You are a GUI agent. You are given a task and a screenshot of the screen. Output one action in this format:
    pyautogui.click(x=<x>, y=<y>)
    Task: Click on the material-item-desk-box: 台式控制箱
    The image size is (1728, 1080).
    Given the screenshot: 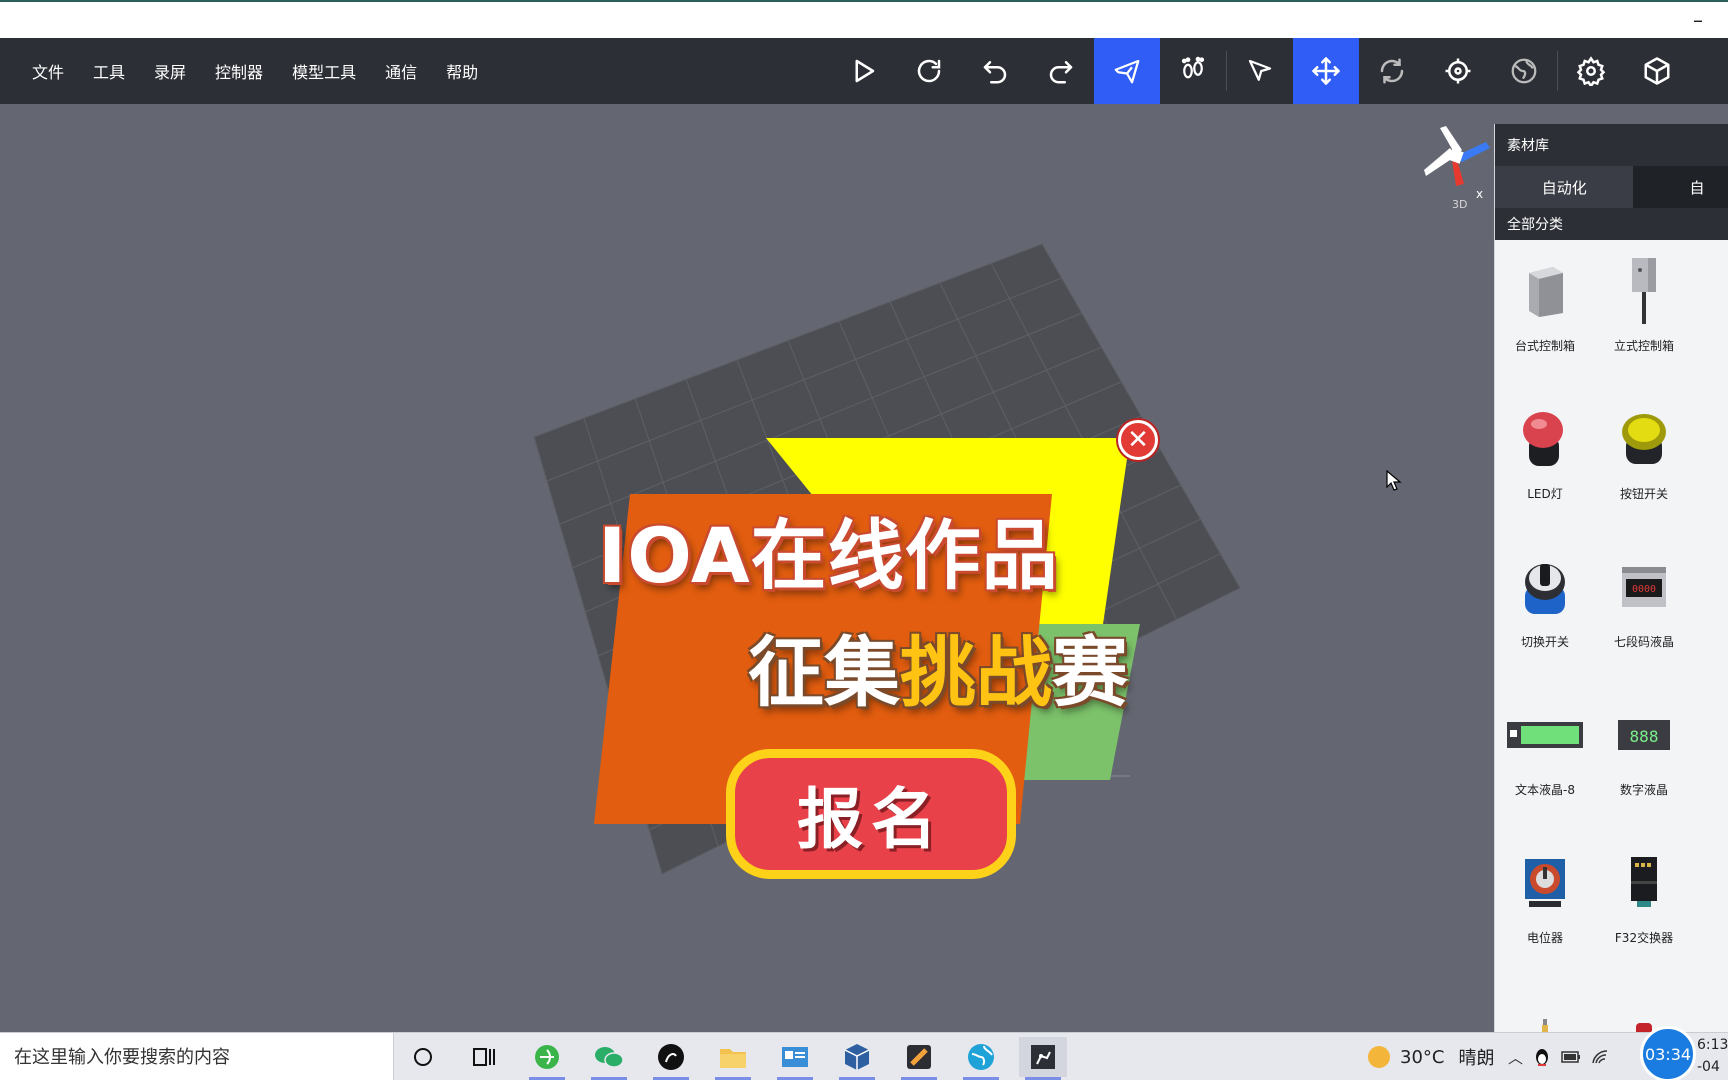 What is the action you would take?
    pyautogui.click(x=1545, y=310)
    